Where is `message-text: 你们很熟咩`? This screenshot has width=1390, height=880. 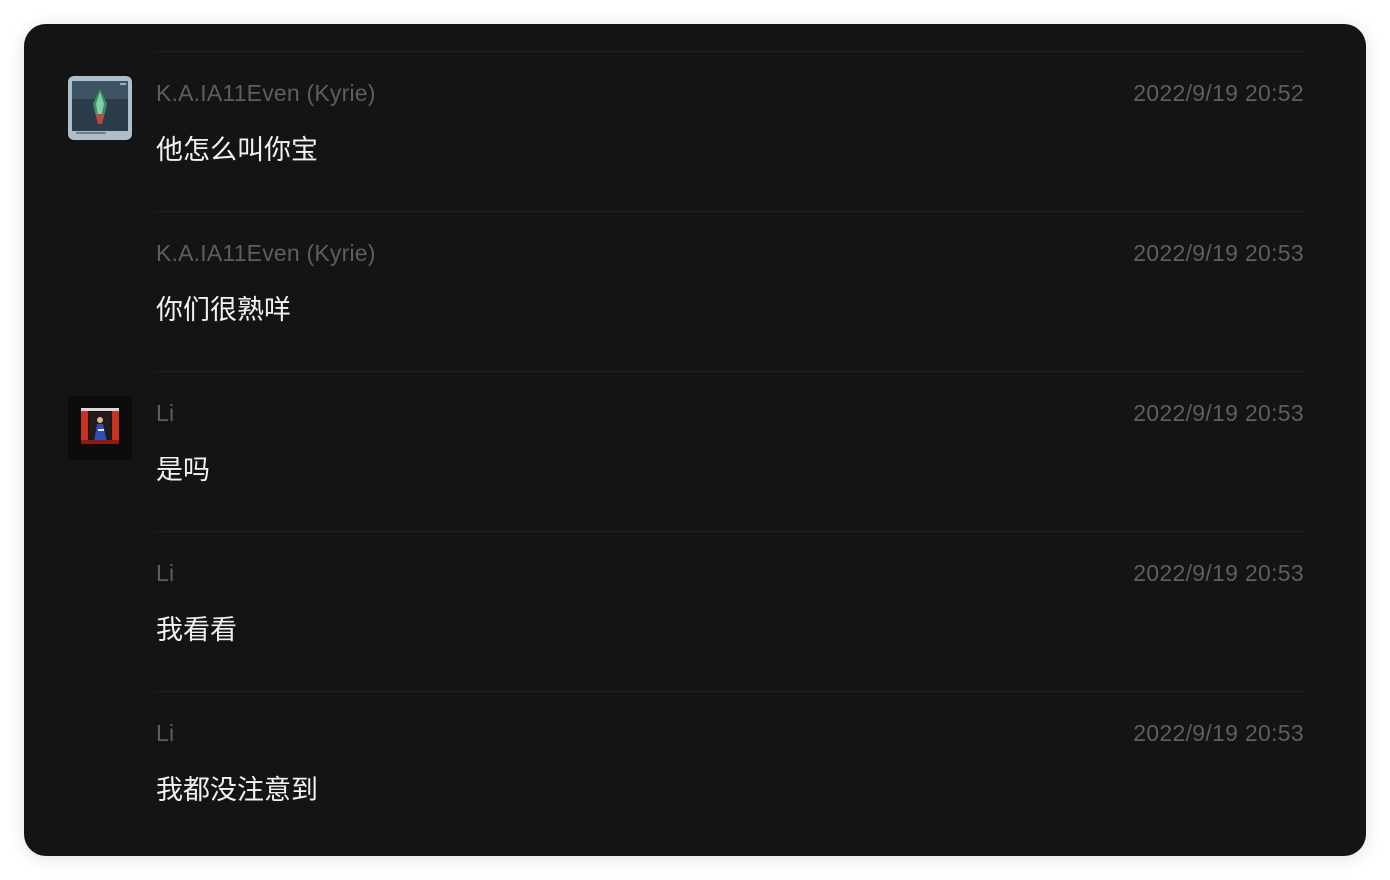
message-text: 你们很熟咩 is located at coordinates (223, 310).